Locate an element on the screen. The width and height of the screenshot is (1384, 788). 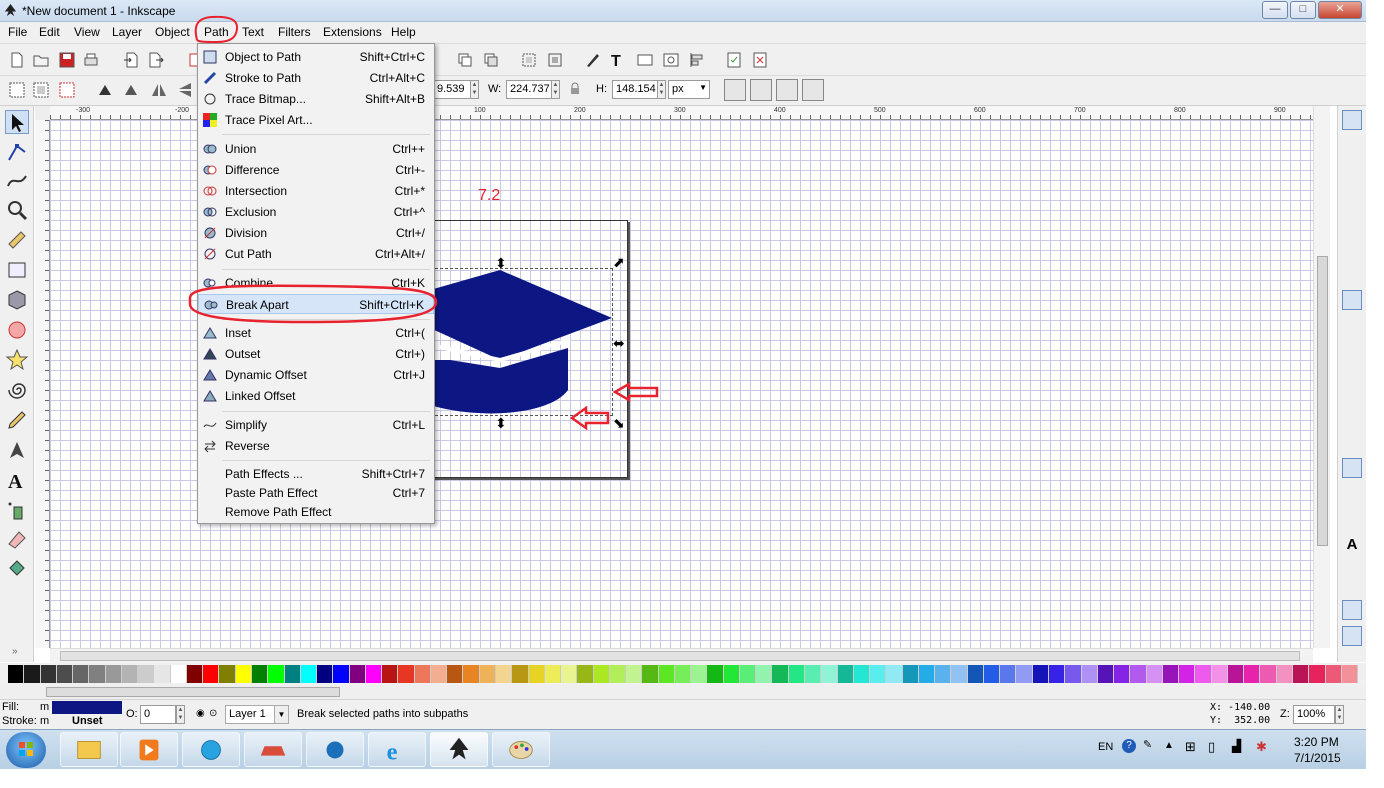
vertical-scroll-thumb is located at coordinates (1322, 401).